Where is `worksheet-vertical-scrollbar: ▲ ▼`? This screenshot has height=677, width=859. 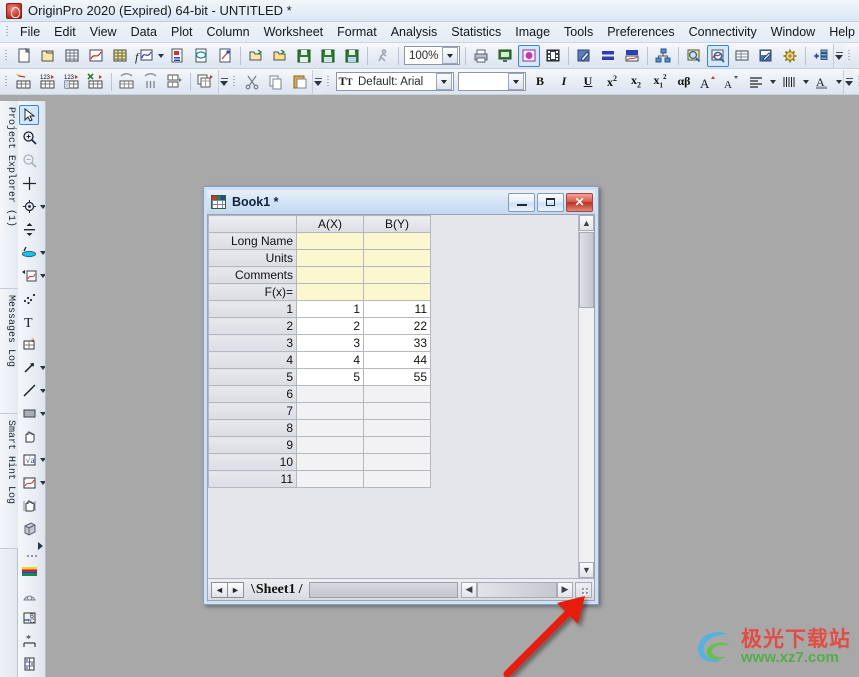
worksheet-vertical-scrollbar: ▲ ▼ is located at coordinates (586, 396).